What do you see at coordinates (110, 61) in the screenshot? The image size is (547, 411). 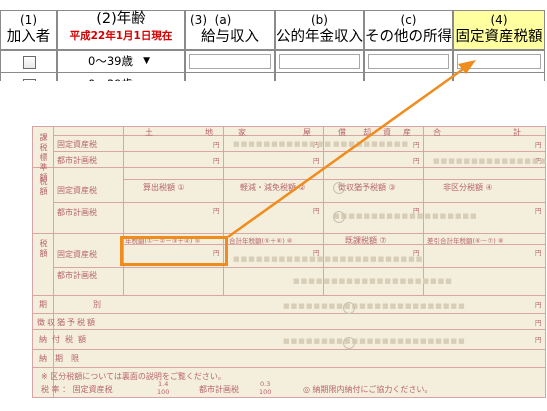 I see `age-select-value: 0～39歳` at bounding box center [110, 61].